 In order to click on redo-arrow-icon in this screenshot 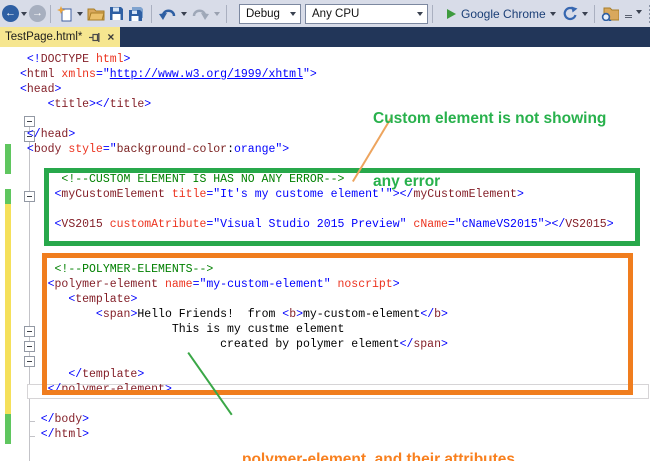, I will do `click(200, 14)`.